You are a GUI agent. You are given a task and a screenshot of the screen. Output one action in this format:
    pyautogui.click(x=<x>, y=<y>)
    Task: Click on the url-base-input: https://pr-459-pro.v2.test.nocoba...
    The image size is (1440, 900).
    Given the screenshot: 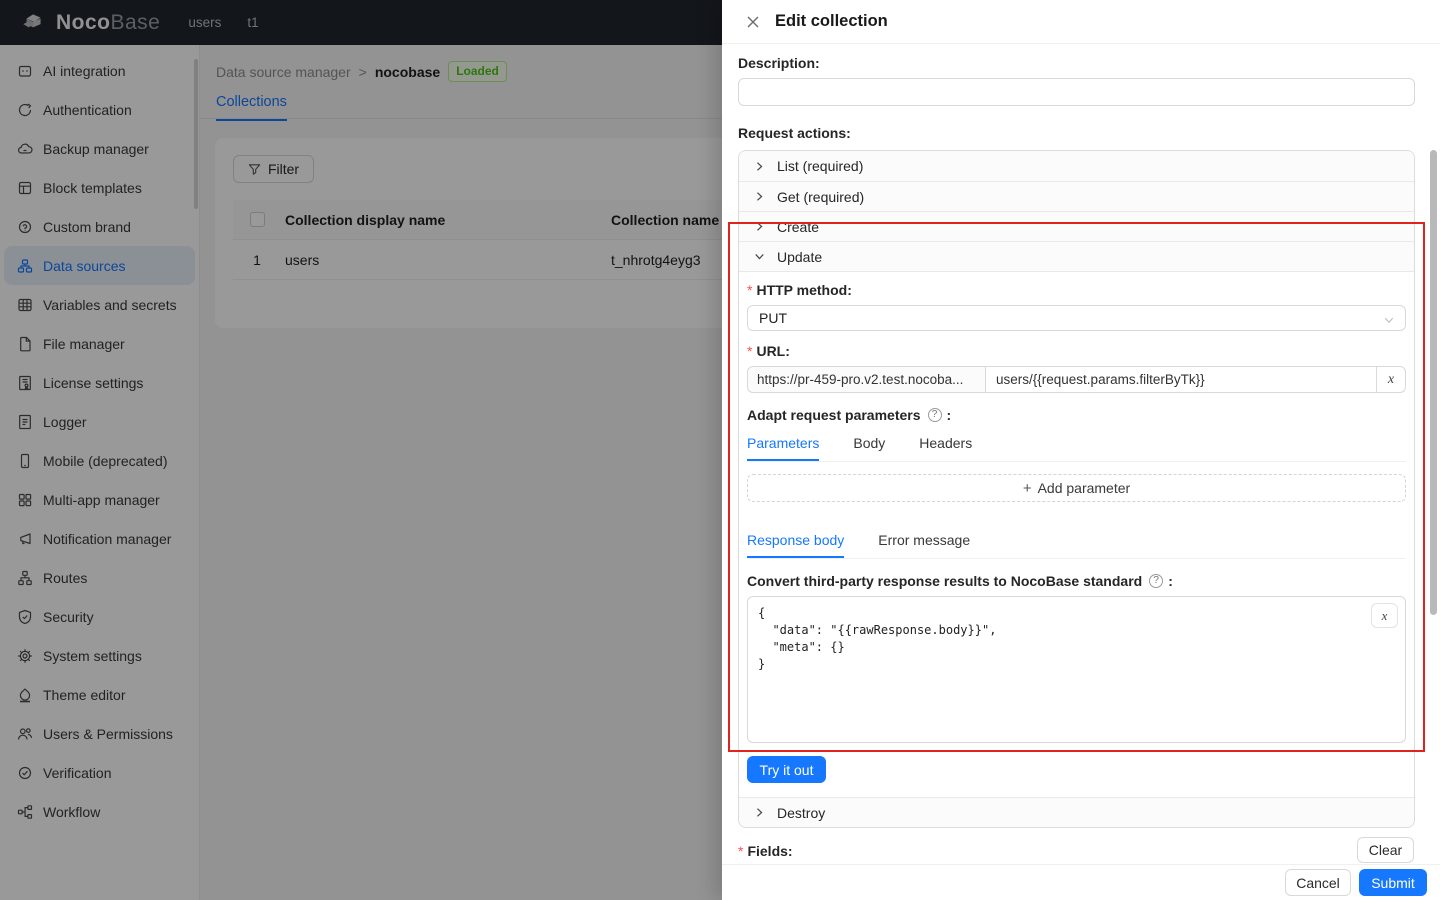 What is the action you would take?
    pyautogui.click(x=866, y=379)
    